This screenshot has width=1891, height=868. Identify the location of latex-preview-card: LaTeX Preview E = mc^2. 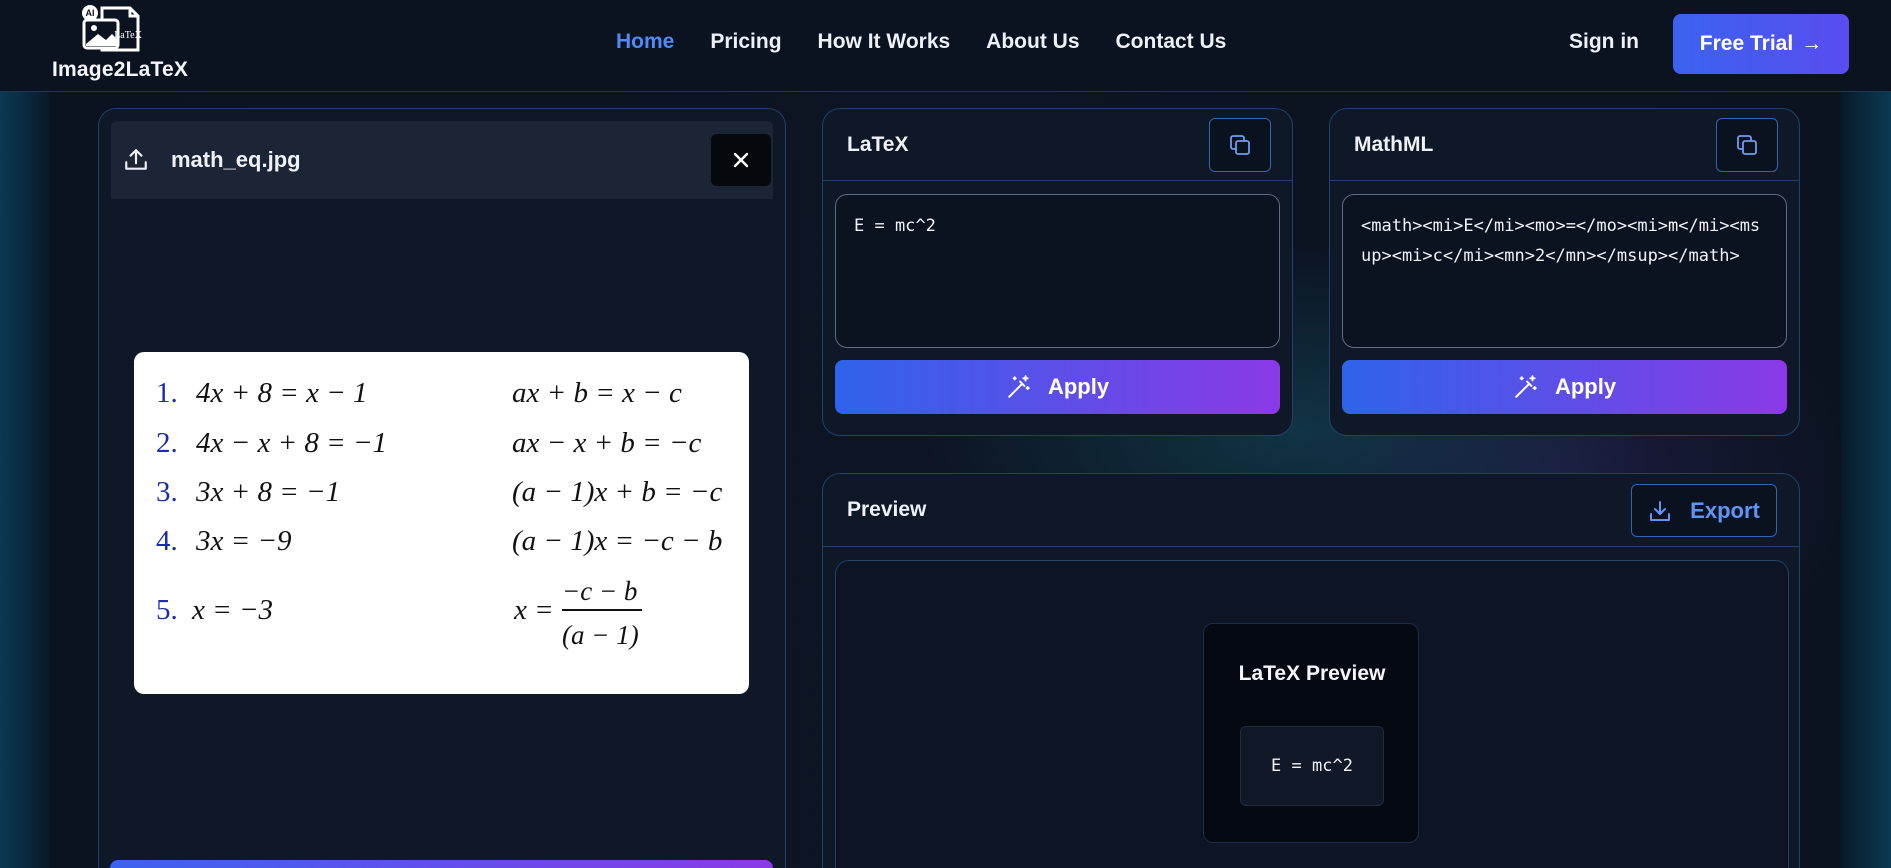
(1311, 733).